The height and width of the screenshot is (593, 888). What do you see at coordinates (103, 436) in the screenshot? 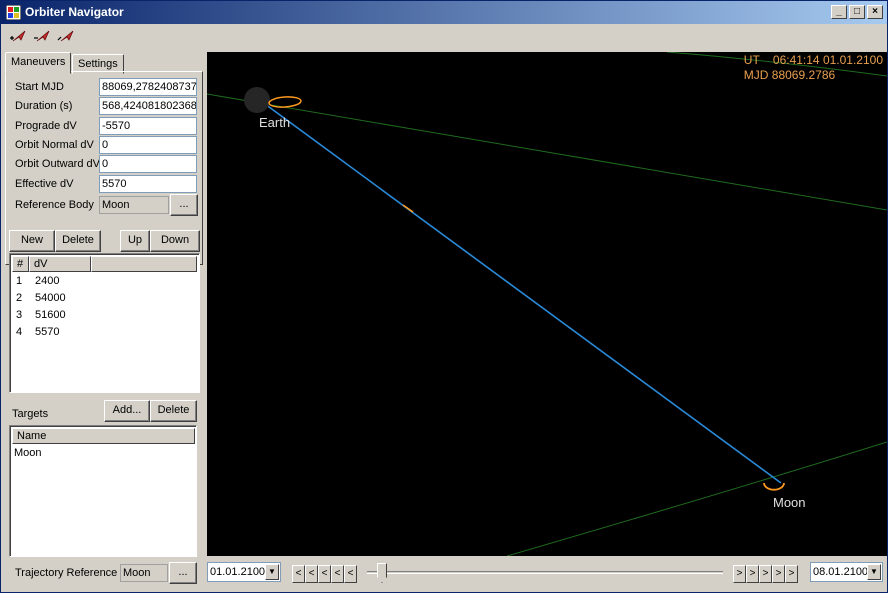
I see `column-header-name: Name` at bounding box center [103, 436].